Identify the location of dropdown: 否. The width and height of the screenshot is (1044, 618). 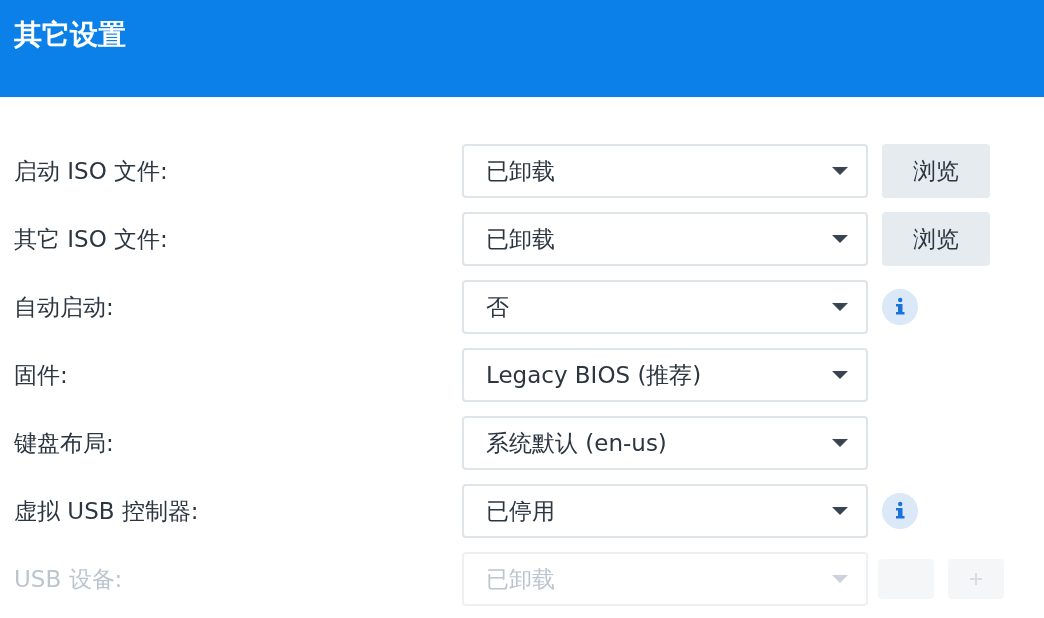
(665, 307).